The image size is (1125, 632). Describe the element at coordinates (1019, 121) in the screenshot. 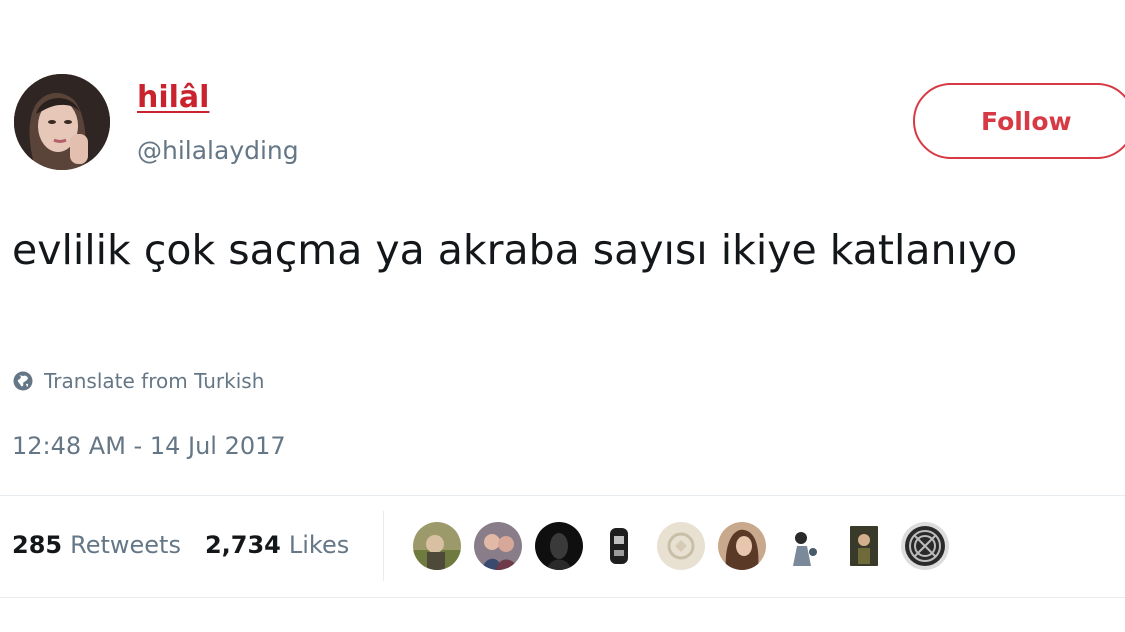

I see `follow-button: Follow` at that location.